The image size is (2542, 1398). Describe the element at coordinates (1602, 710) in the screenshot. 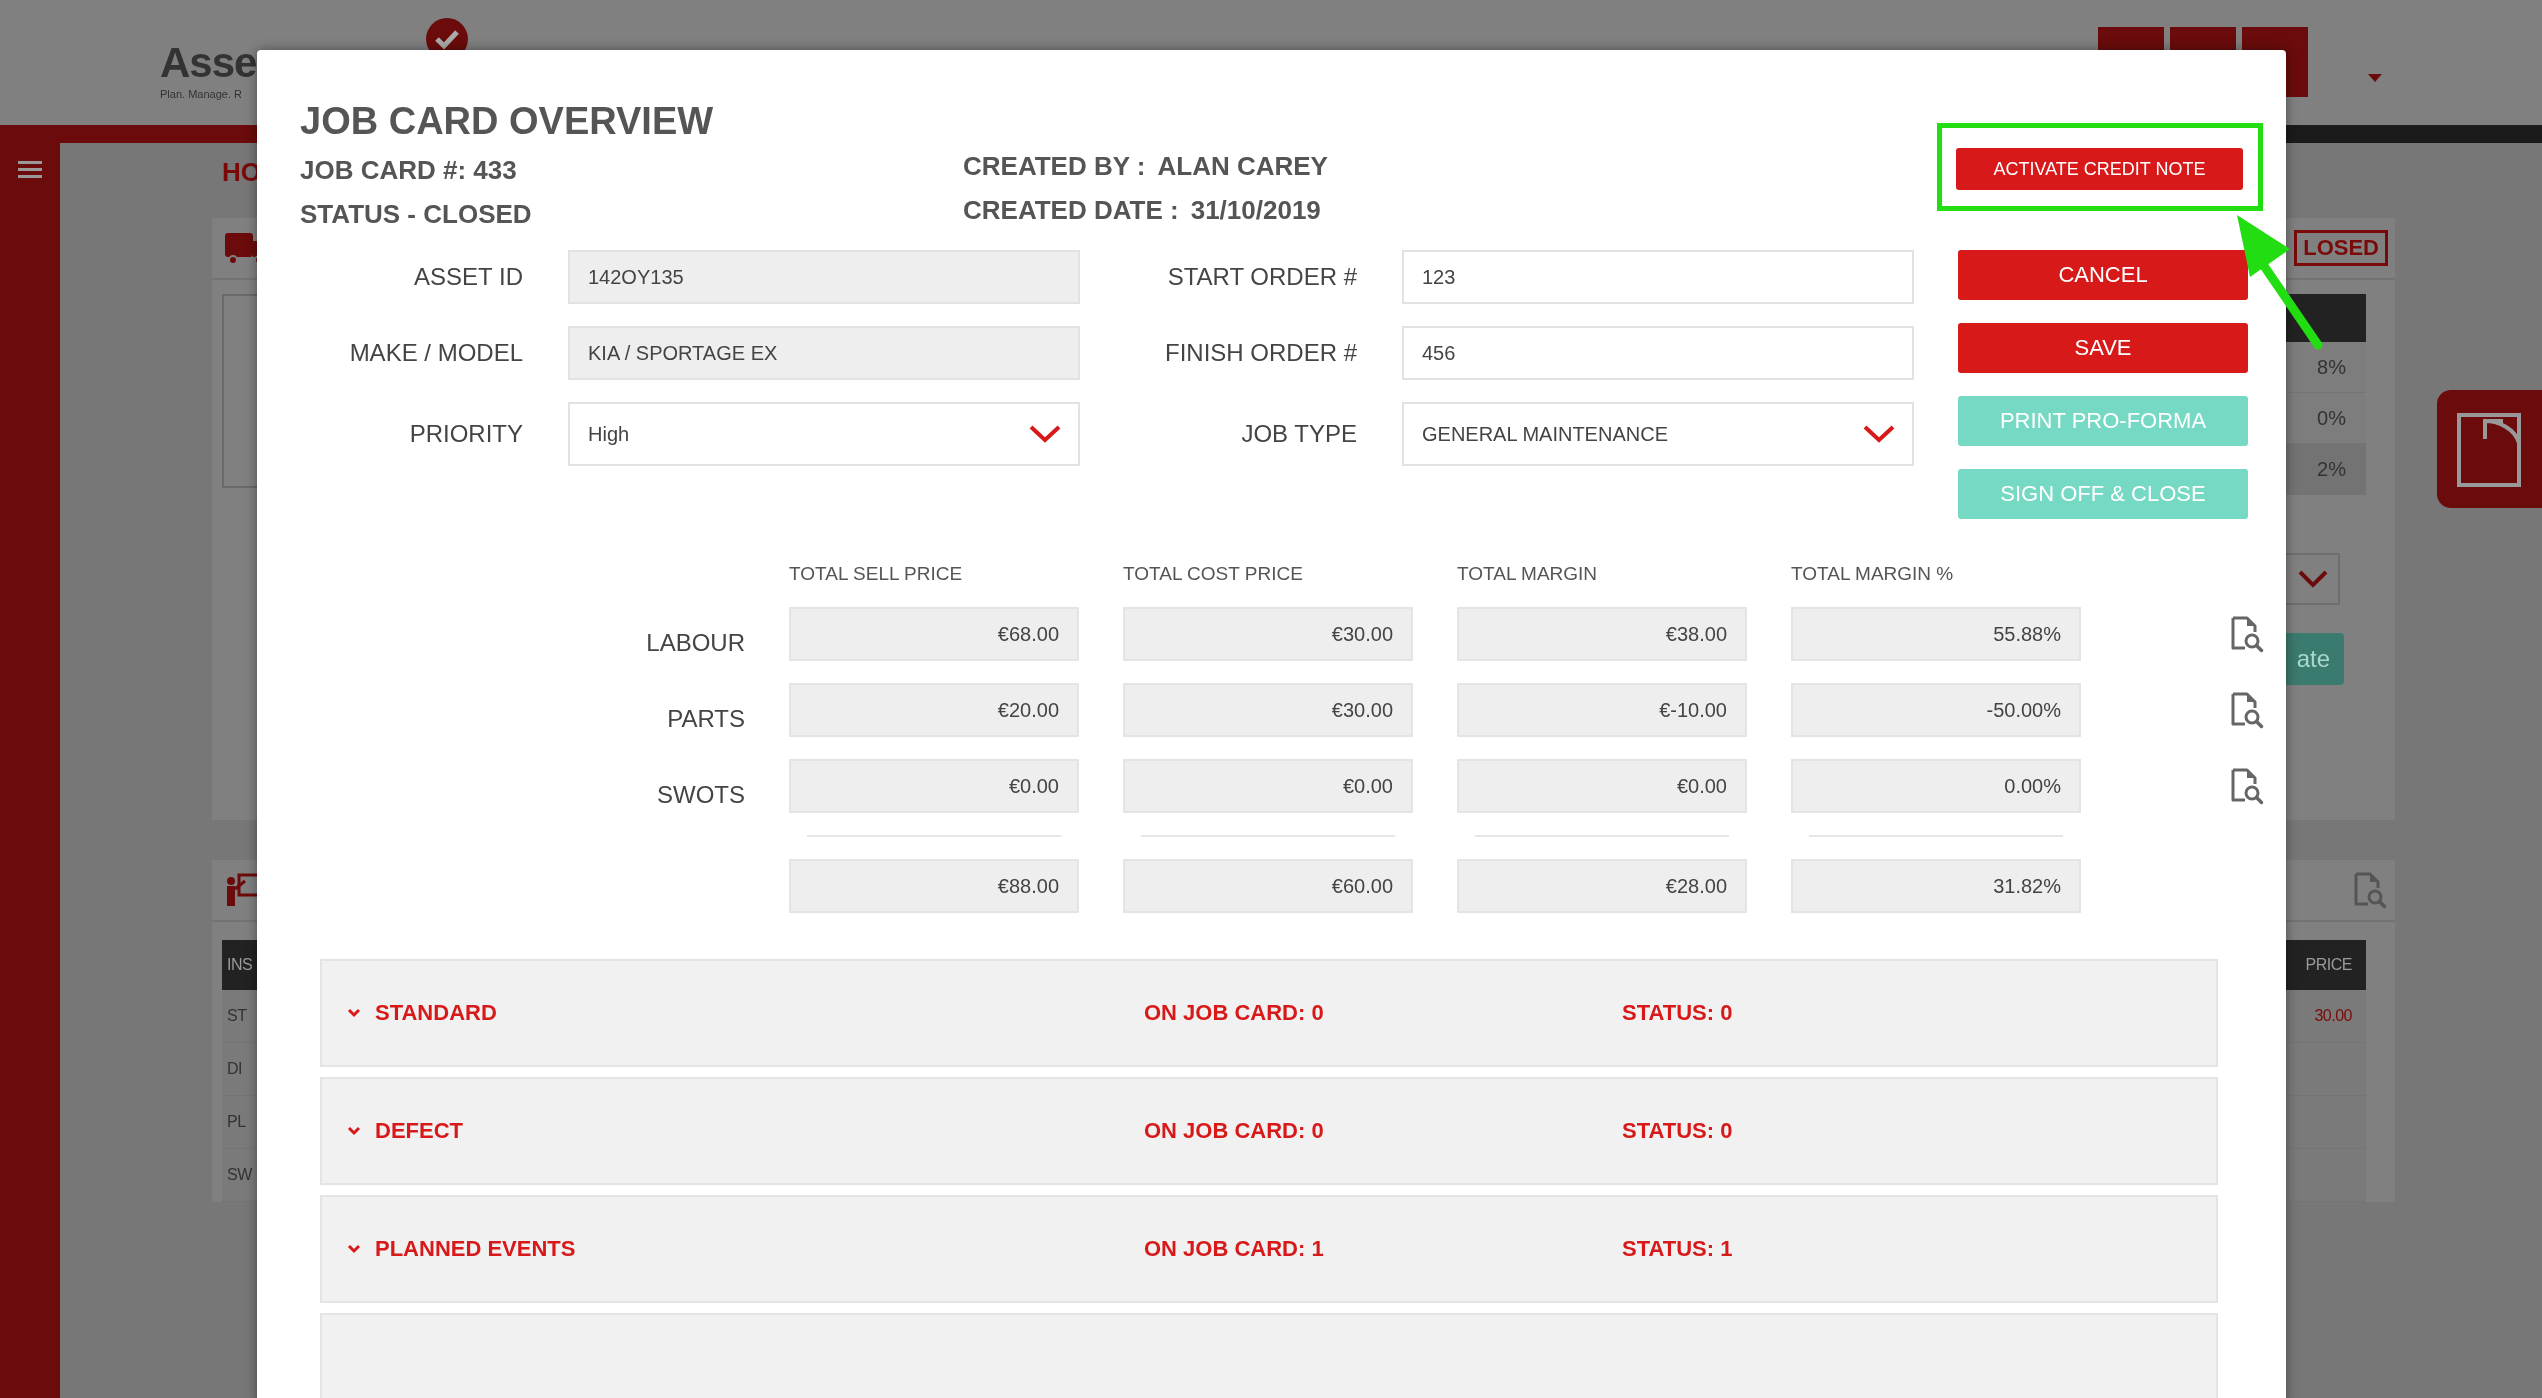

I see `amount-field: €-10.00` at that location.